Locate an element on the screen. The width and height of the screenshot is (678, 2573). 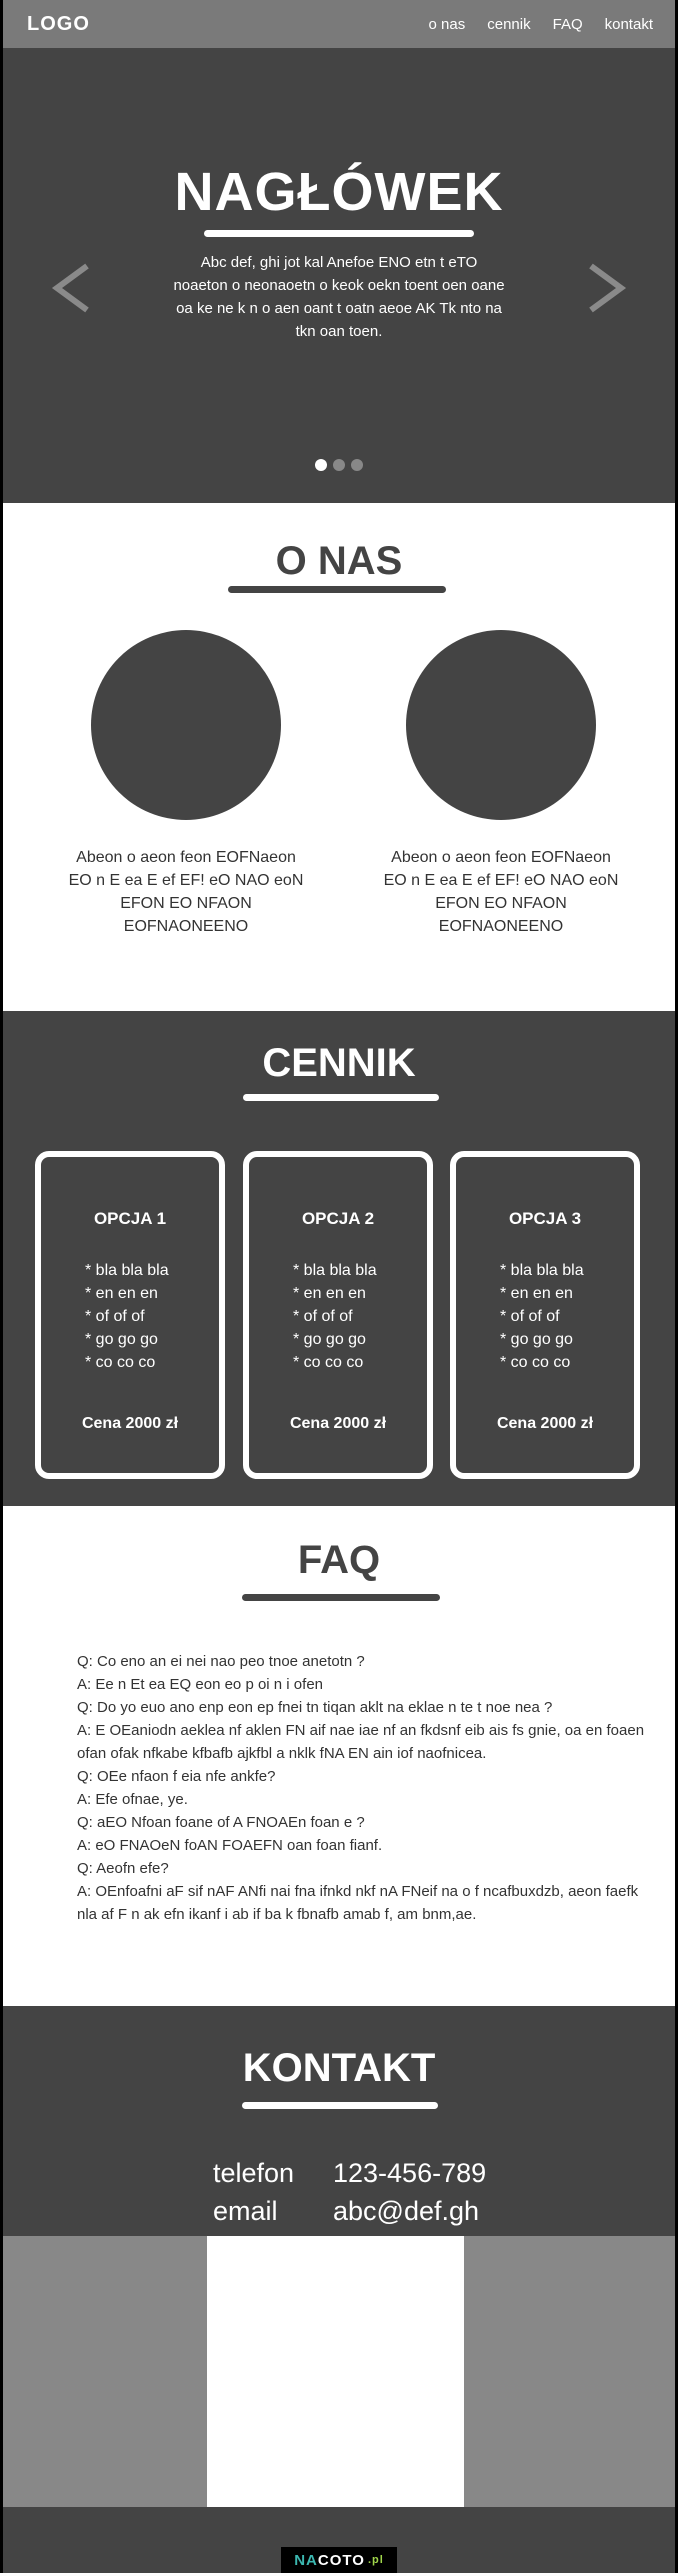
about-title: O NAS is located at coordinates (339, 561).